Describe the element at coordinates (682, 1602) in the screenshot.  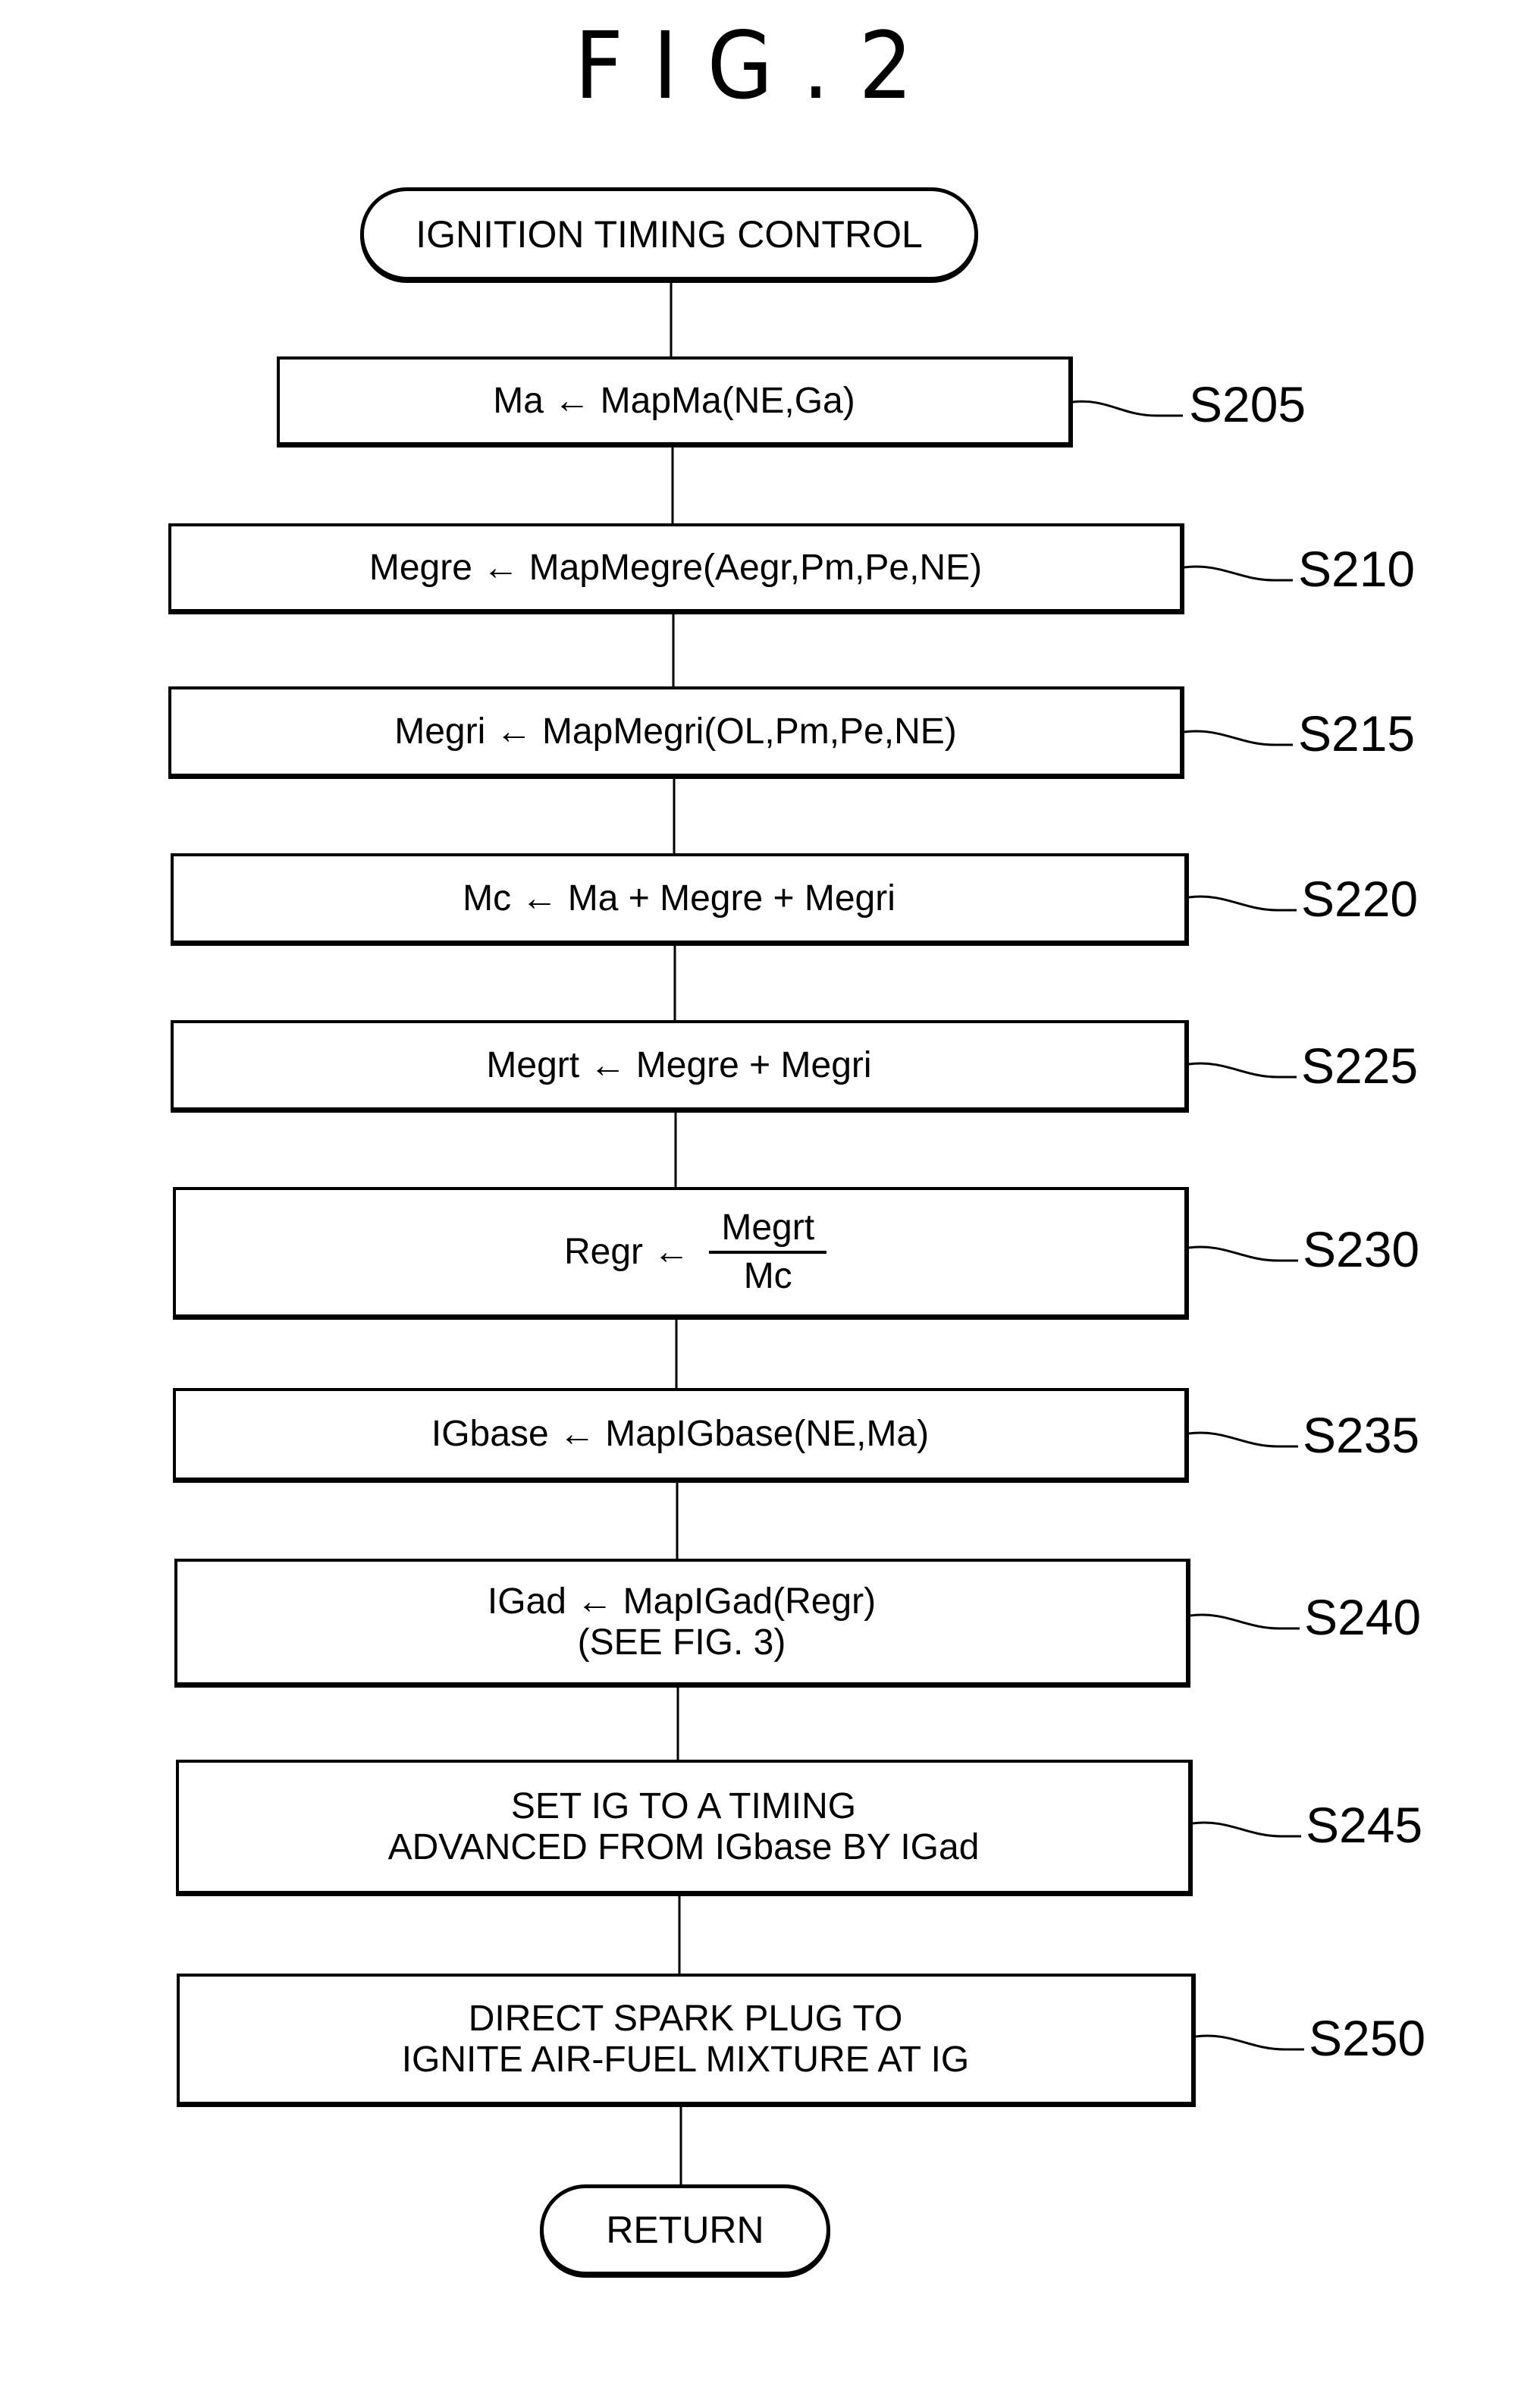
I see `step-text-line-1: IGad ← MapIGad(Regr)` at that location.